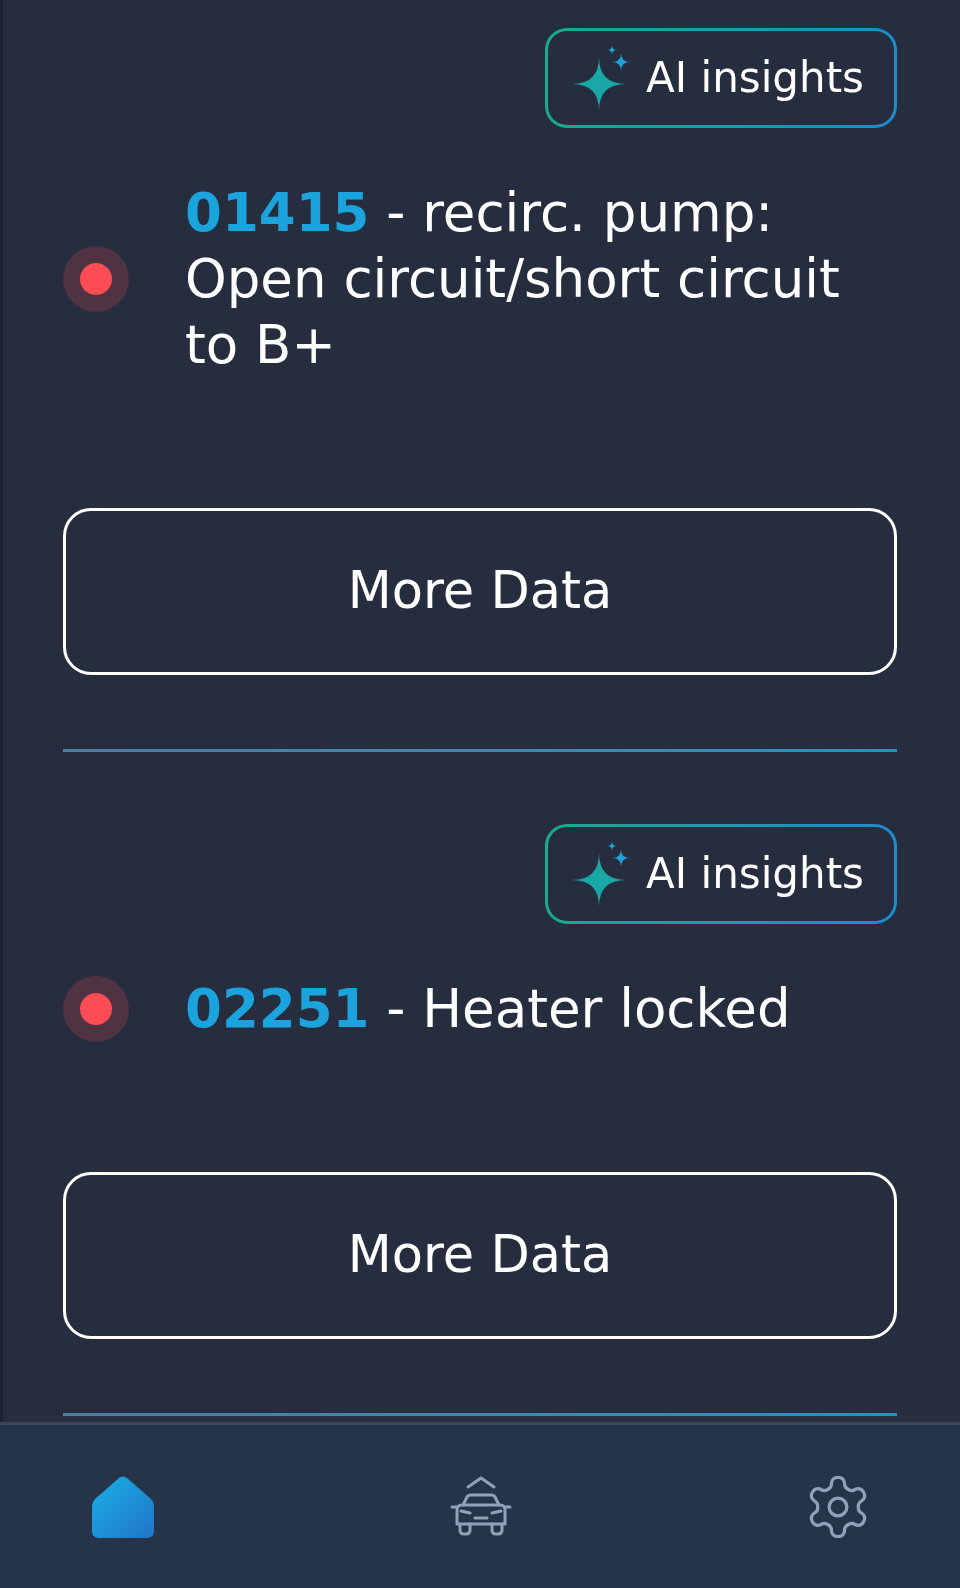 The height and width of the screenshot is (1588, 960). I want to click on fault-description: 02251 - Heater locked, so click(488, 1009).